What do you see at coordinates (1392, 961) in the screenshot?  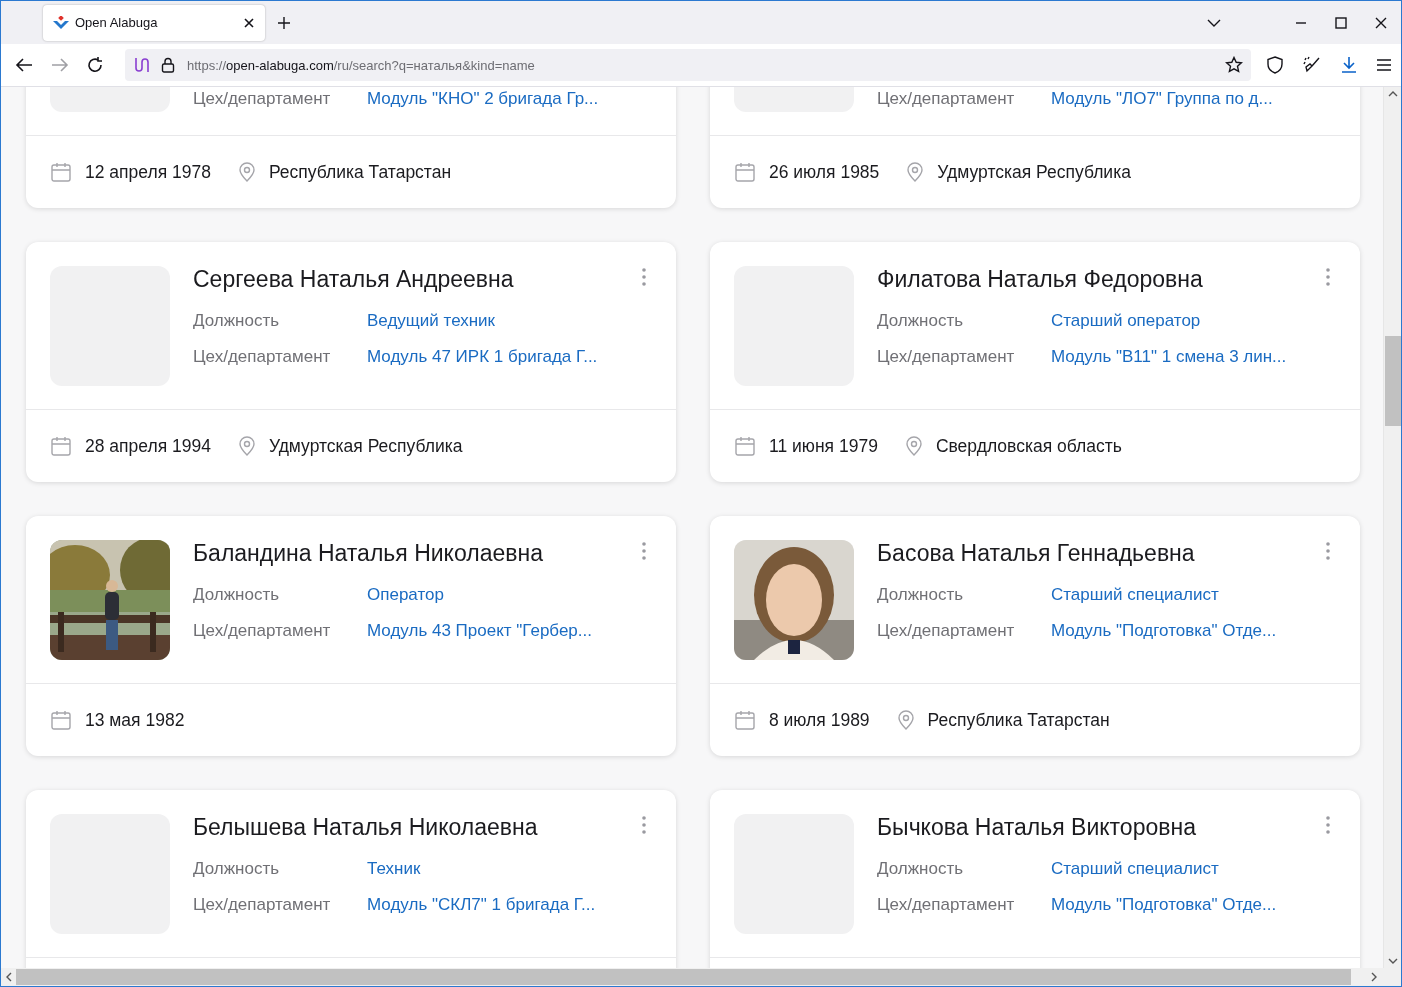 I see `scroll-down-icon` at bounding box center [1392, 961].